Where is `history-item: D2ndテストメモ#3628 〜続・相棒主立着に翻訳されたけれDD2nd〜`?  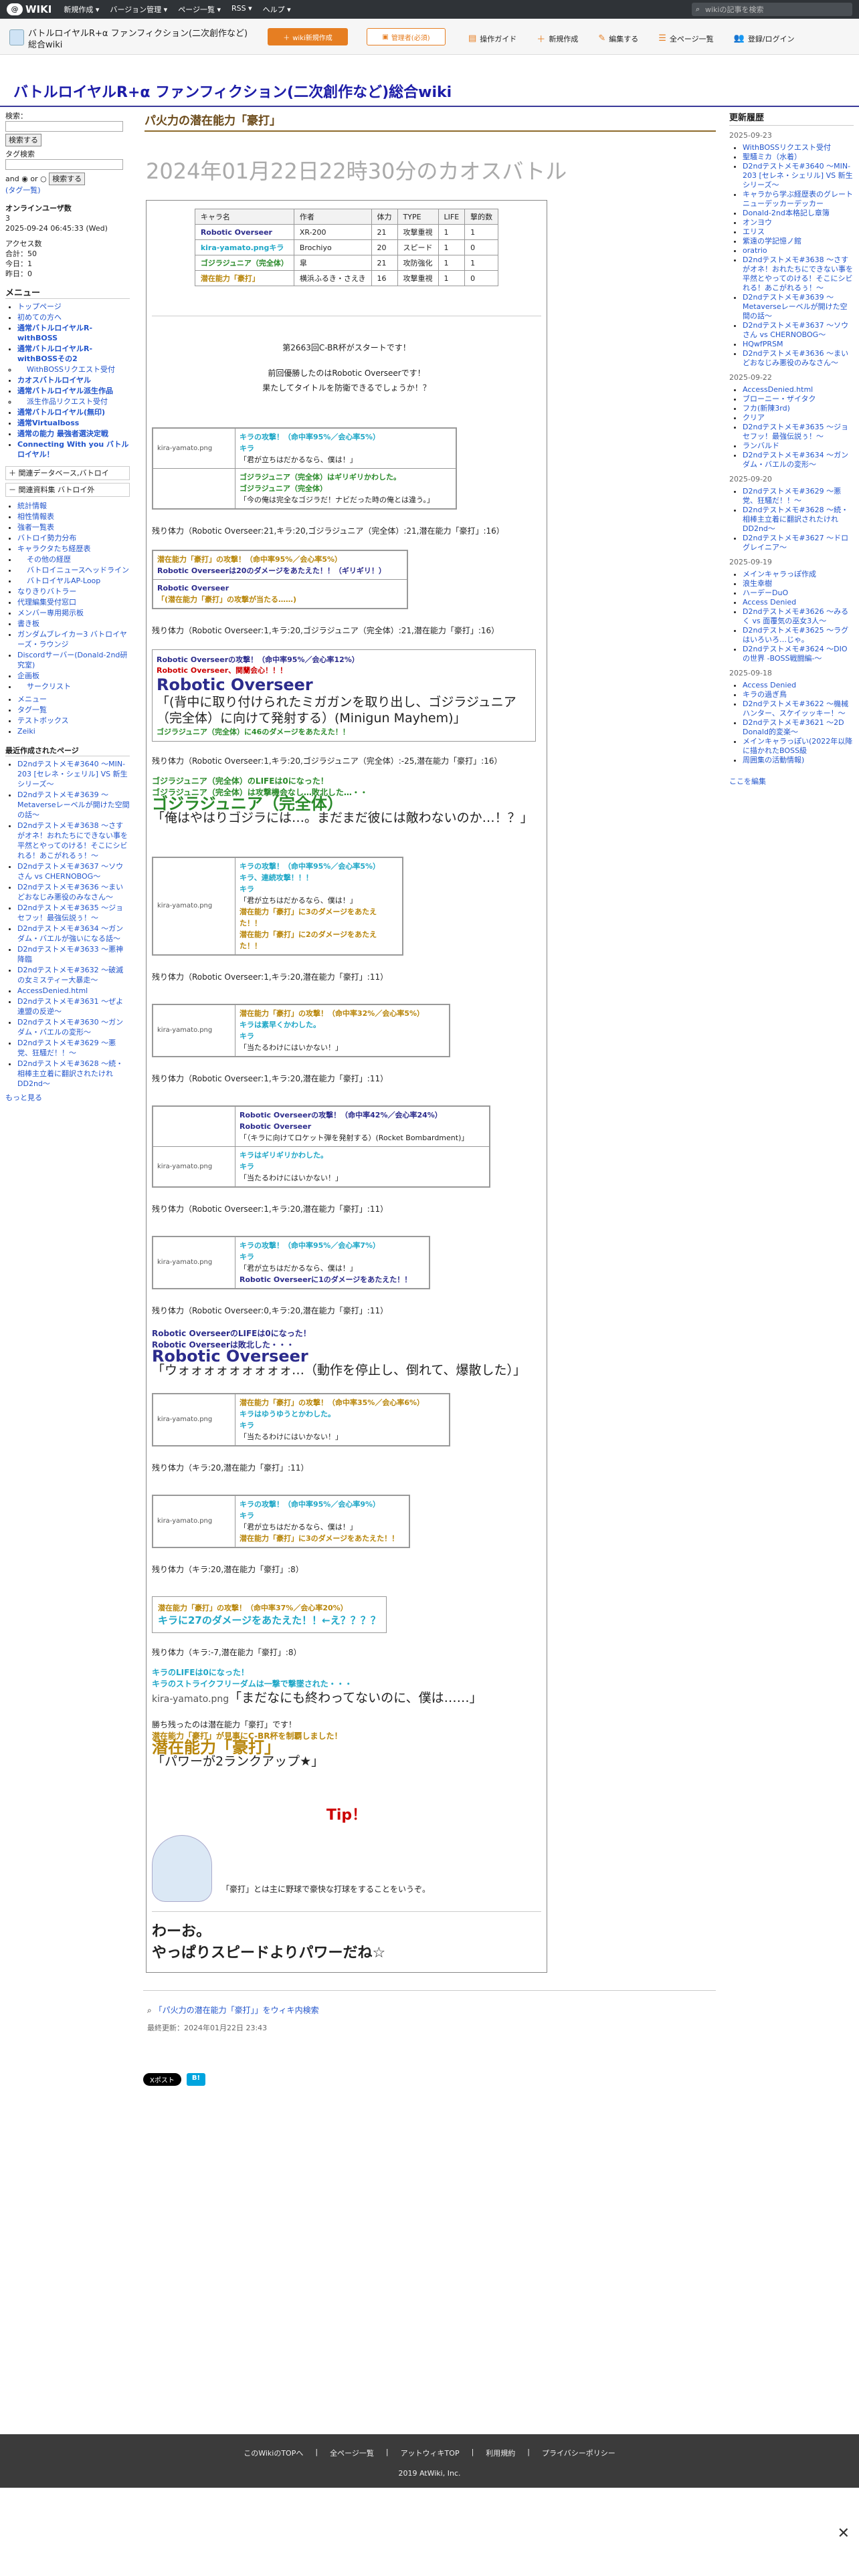
history-item: D2ndテストメモ#3628 〜続・相棒主立着に翻訳されたけれDD2nd〜 is located at coordinates (796, 519).